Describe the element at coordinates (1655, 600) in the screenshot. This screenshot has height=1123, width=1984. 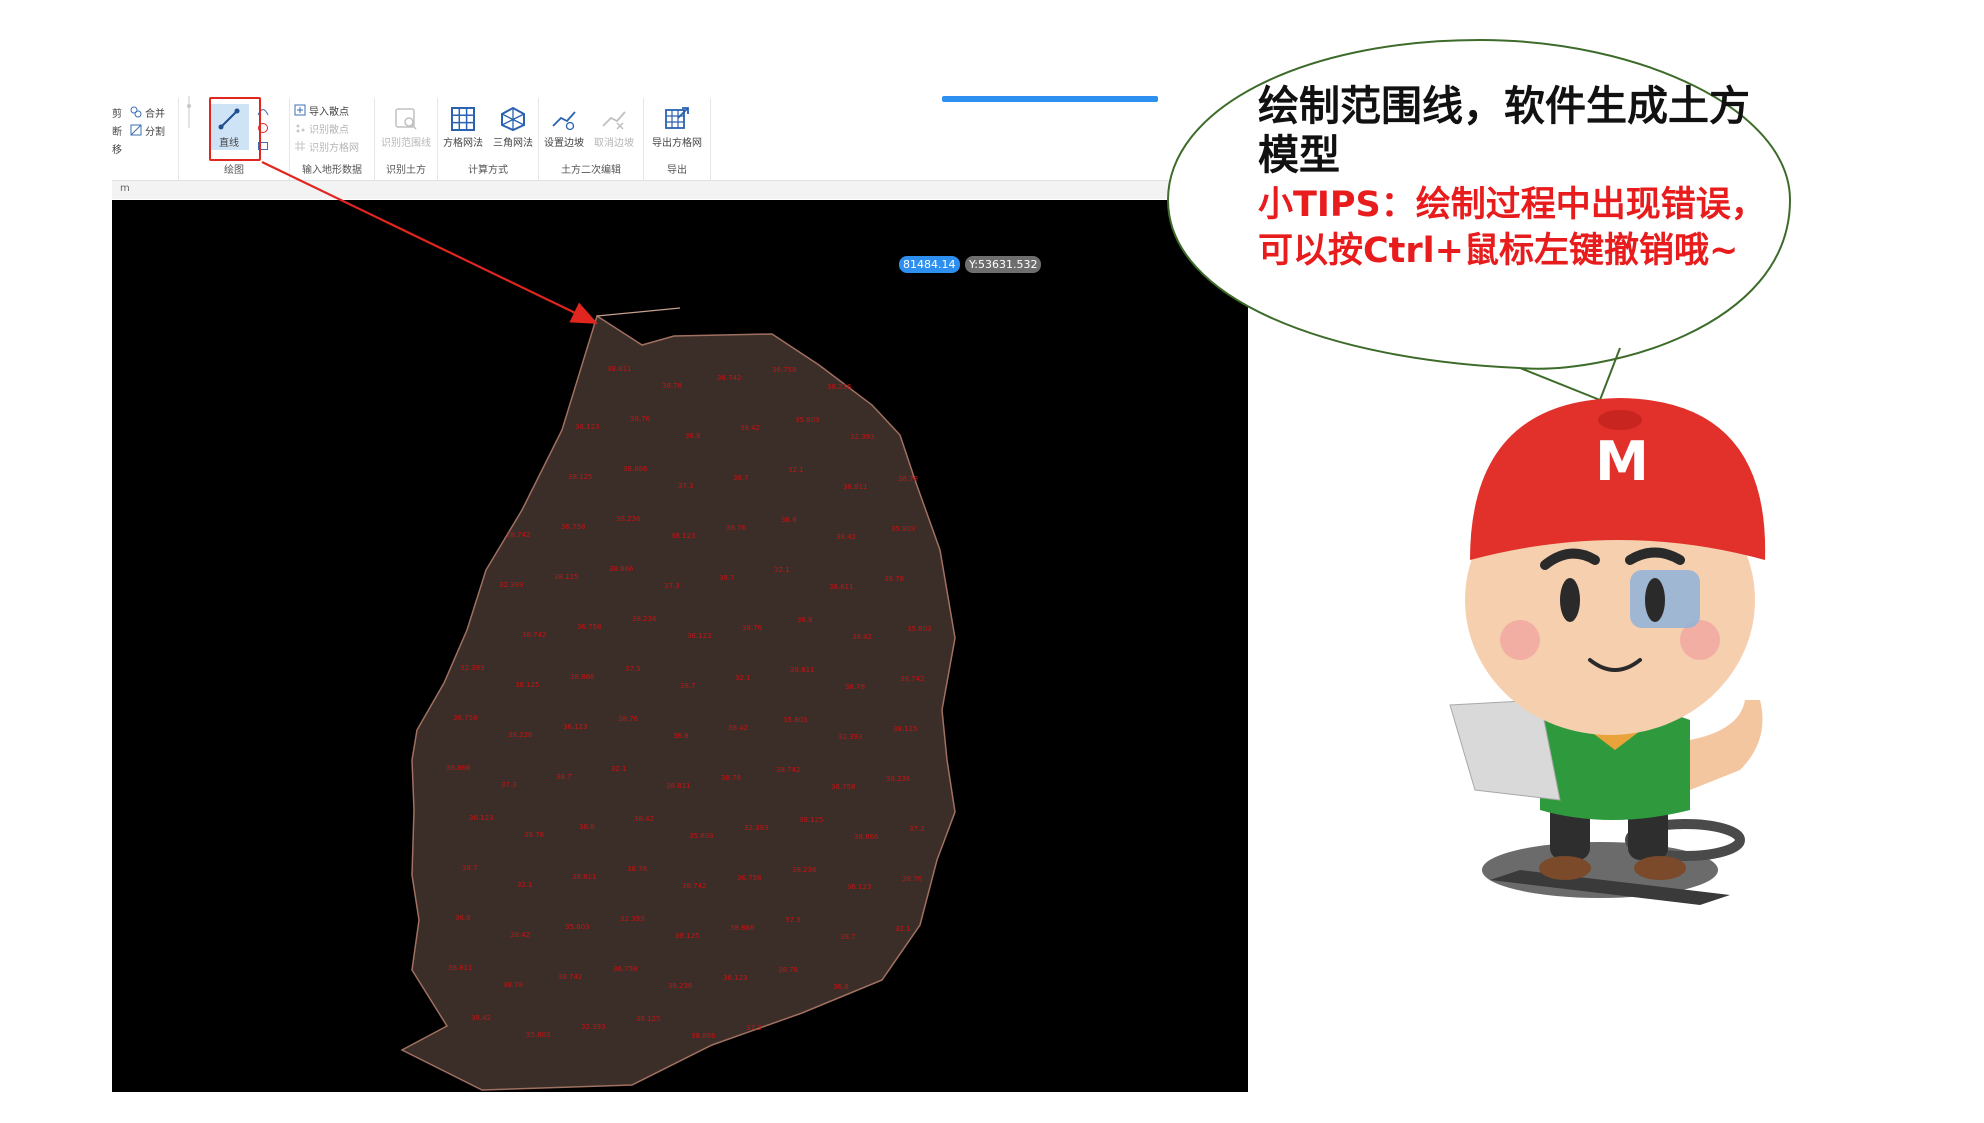
I see `right-eye` at that location.